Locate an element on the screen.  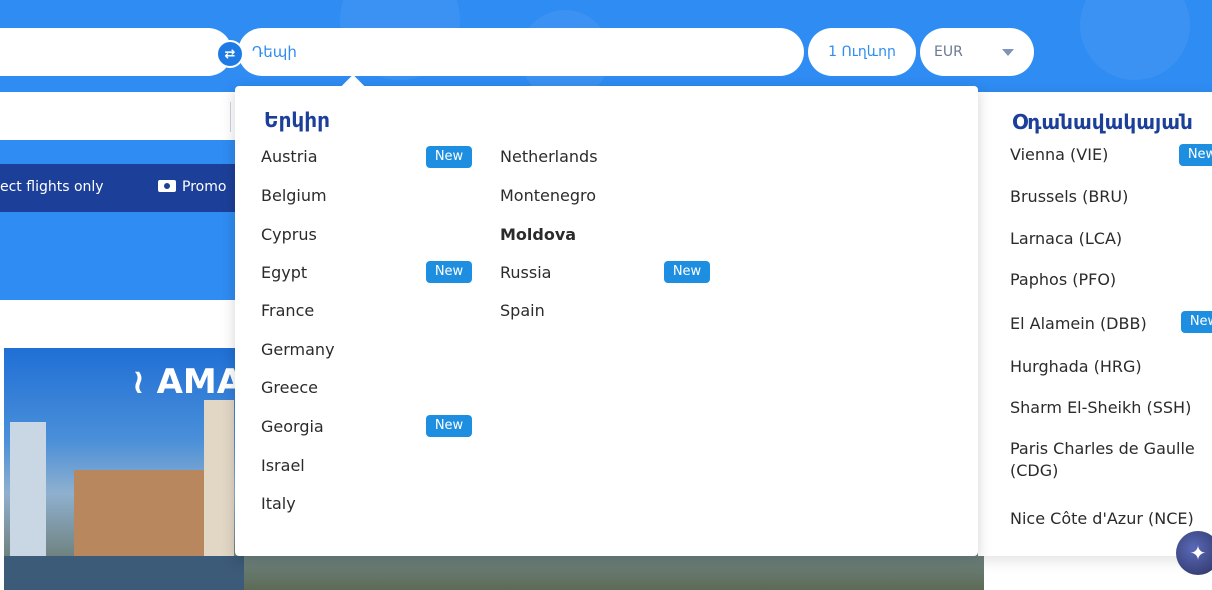
swap-arrows-icon: ⇄ is located at coordinates (230, 54).